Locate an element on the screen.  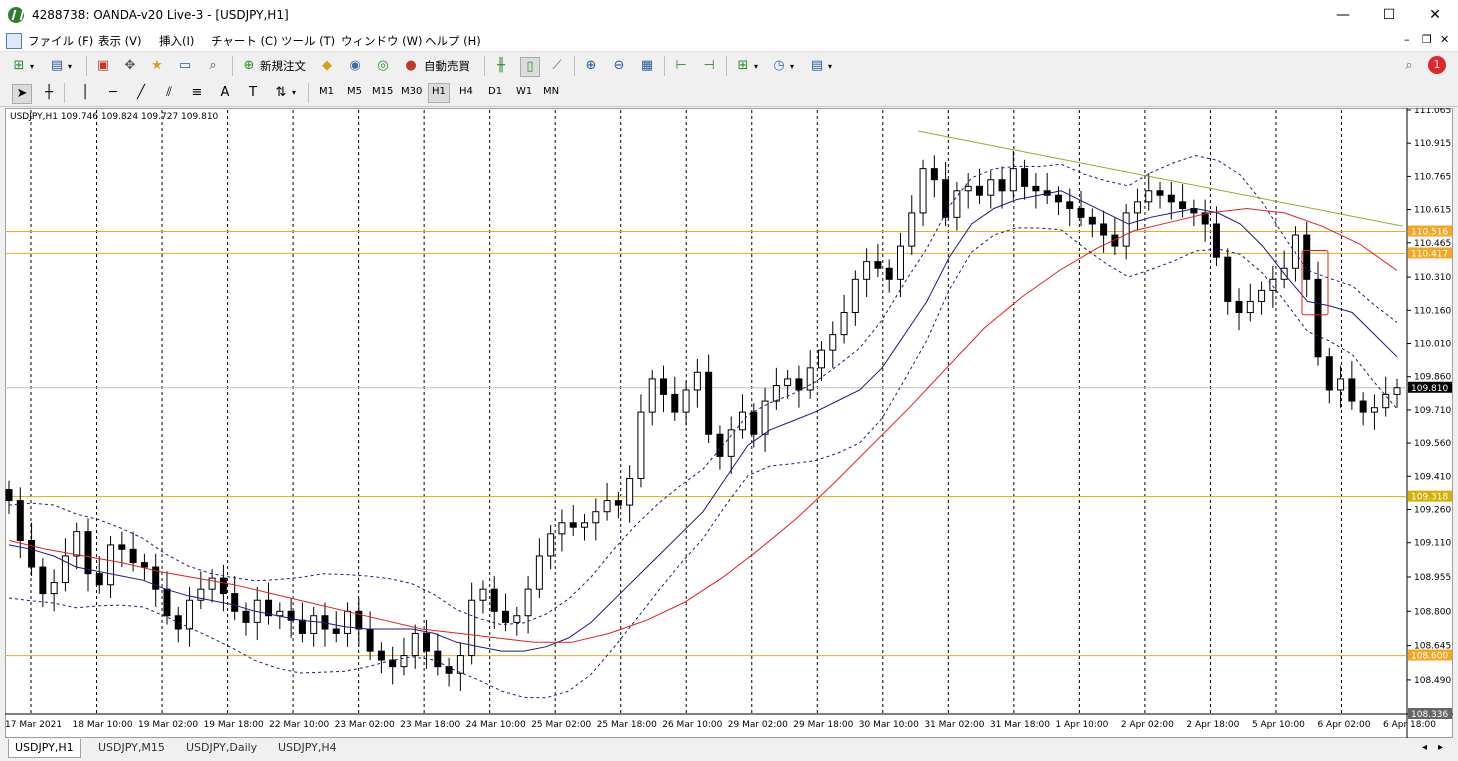
periods-icon: ◷ is located at coordinates (779, 66).